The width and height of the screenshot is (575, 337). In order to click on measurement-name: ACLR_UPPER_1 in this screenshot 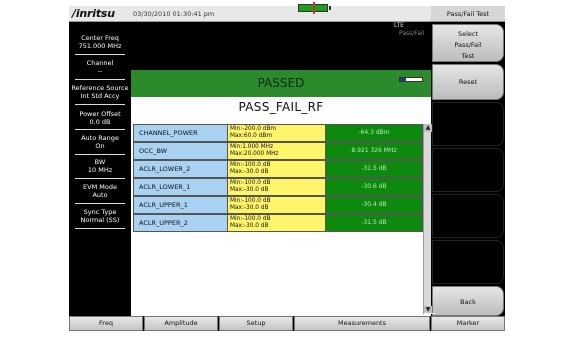, I will do `click(181, 205)`.